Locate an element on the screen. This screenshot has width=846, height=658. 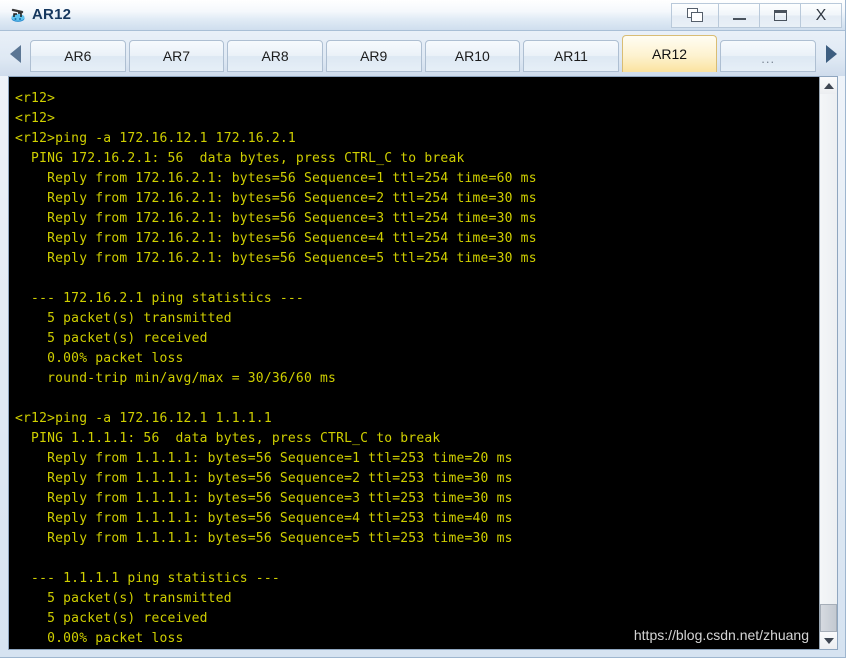
console-line: <r12>ping -a 172.16.12.1 172.16.2.1 is located at coordinates (155, 138).